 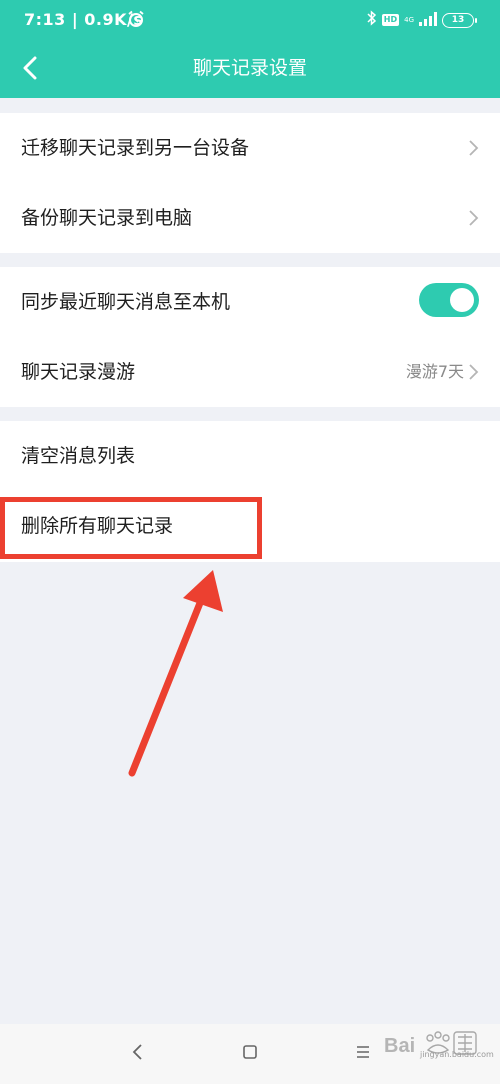 What do you see at coordinates (399, 1046) in the screenshot?
I see `svg-text: Bai` at bounding box center [399, 1046].